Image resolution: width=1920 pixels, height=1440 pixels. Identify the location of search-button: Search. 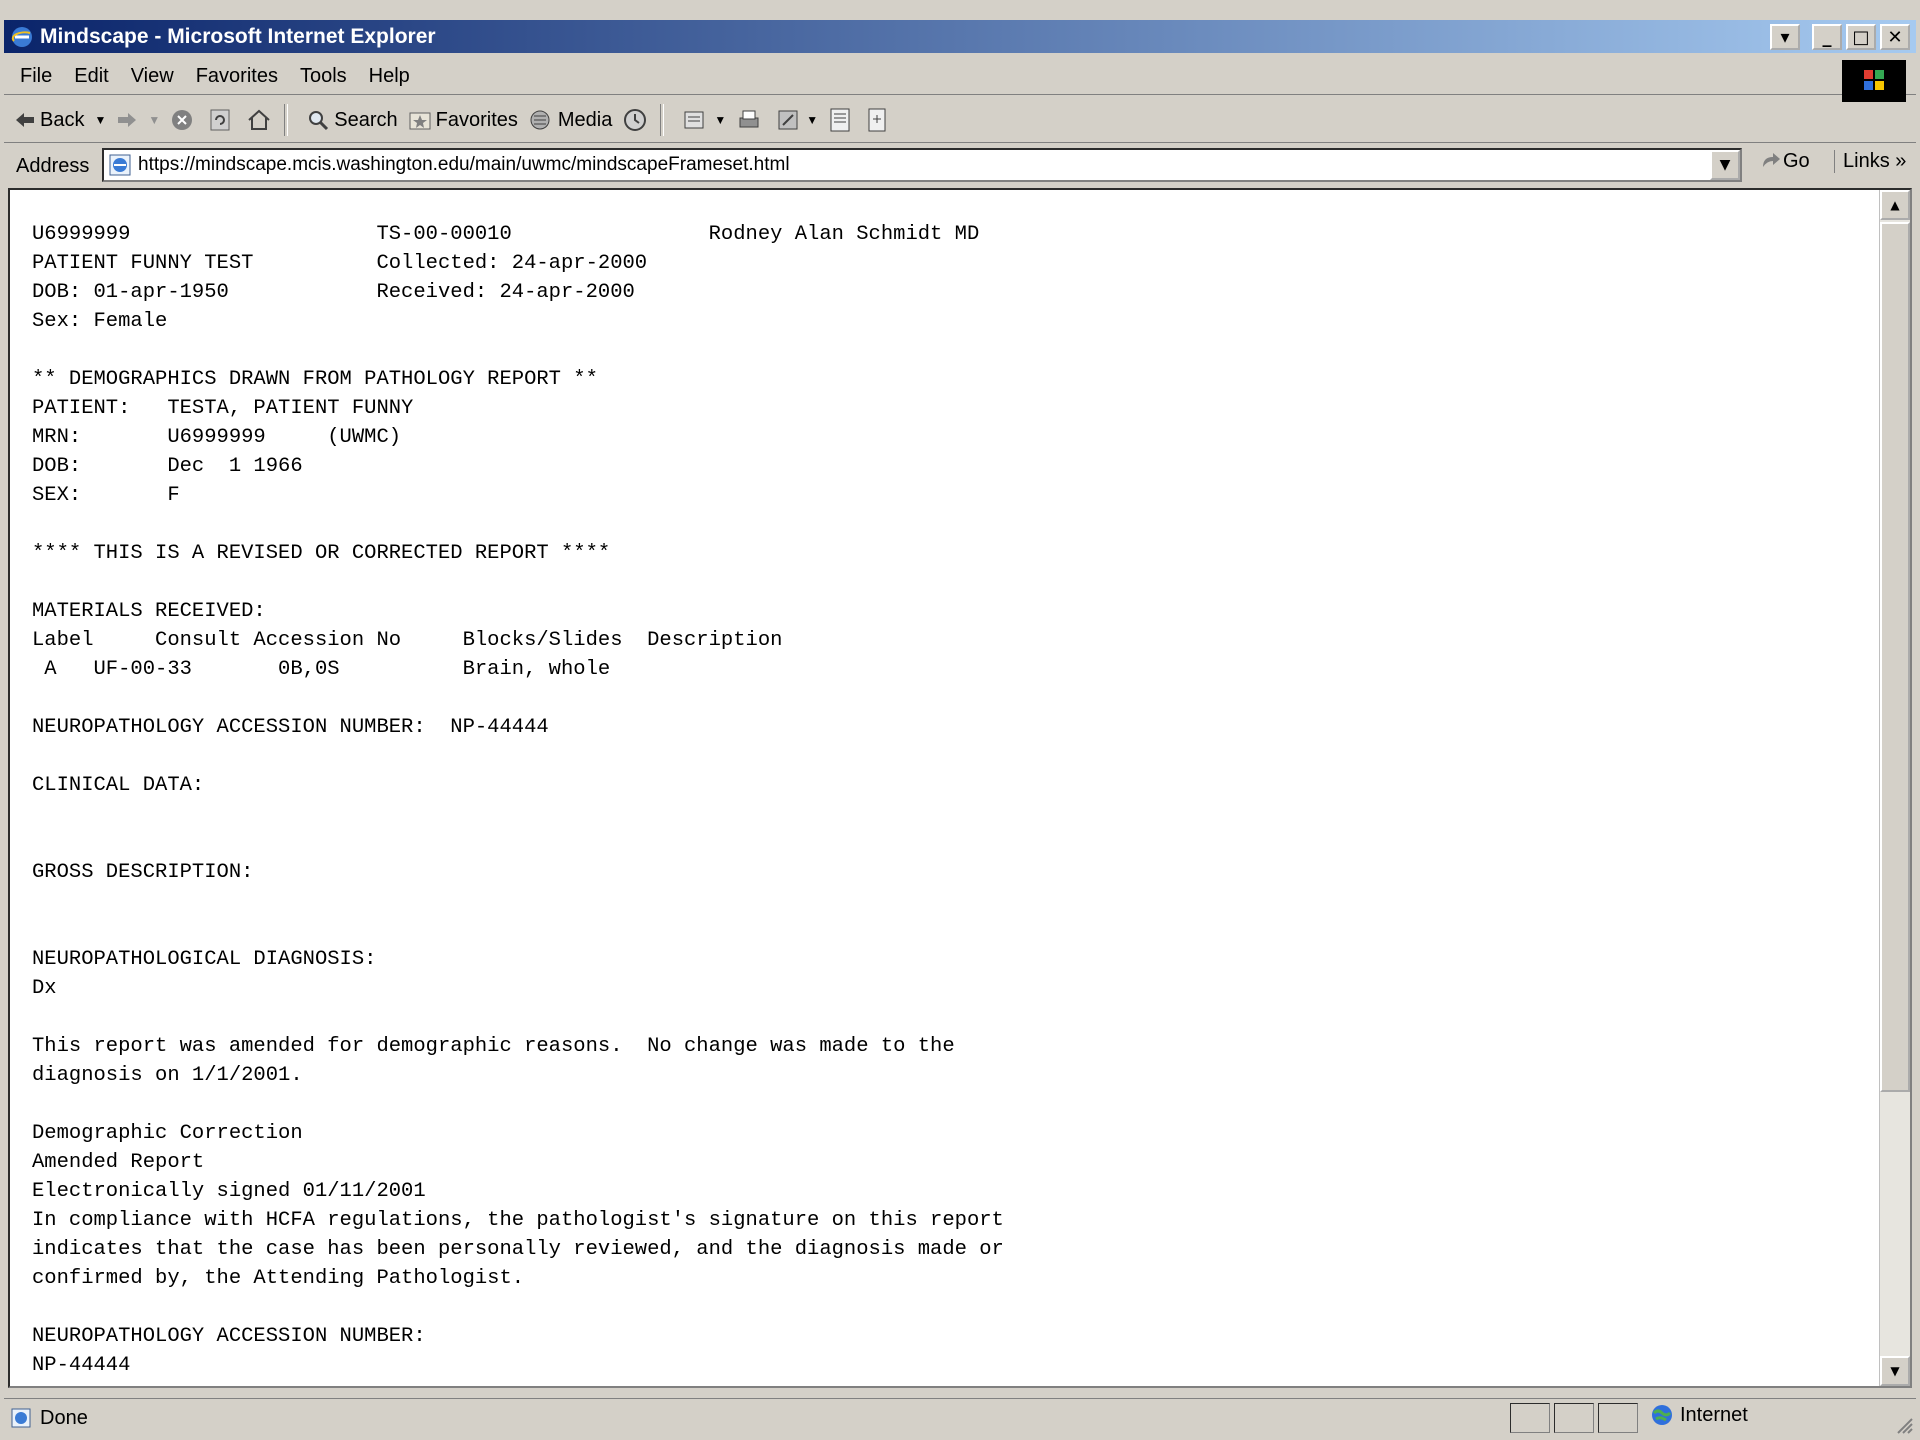
(352, 120).